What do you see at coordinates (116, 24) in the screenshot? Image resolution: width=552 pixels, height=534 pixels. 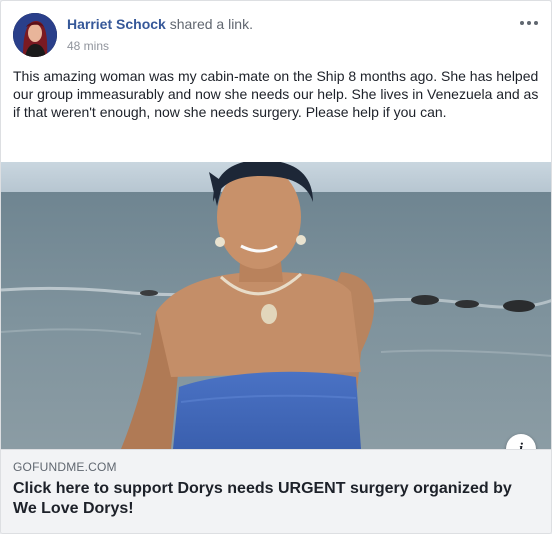 I see `author-name: Harriet Schock` at bounding box center [116, 24].